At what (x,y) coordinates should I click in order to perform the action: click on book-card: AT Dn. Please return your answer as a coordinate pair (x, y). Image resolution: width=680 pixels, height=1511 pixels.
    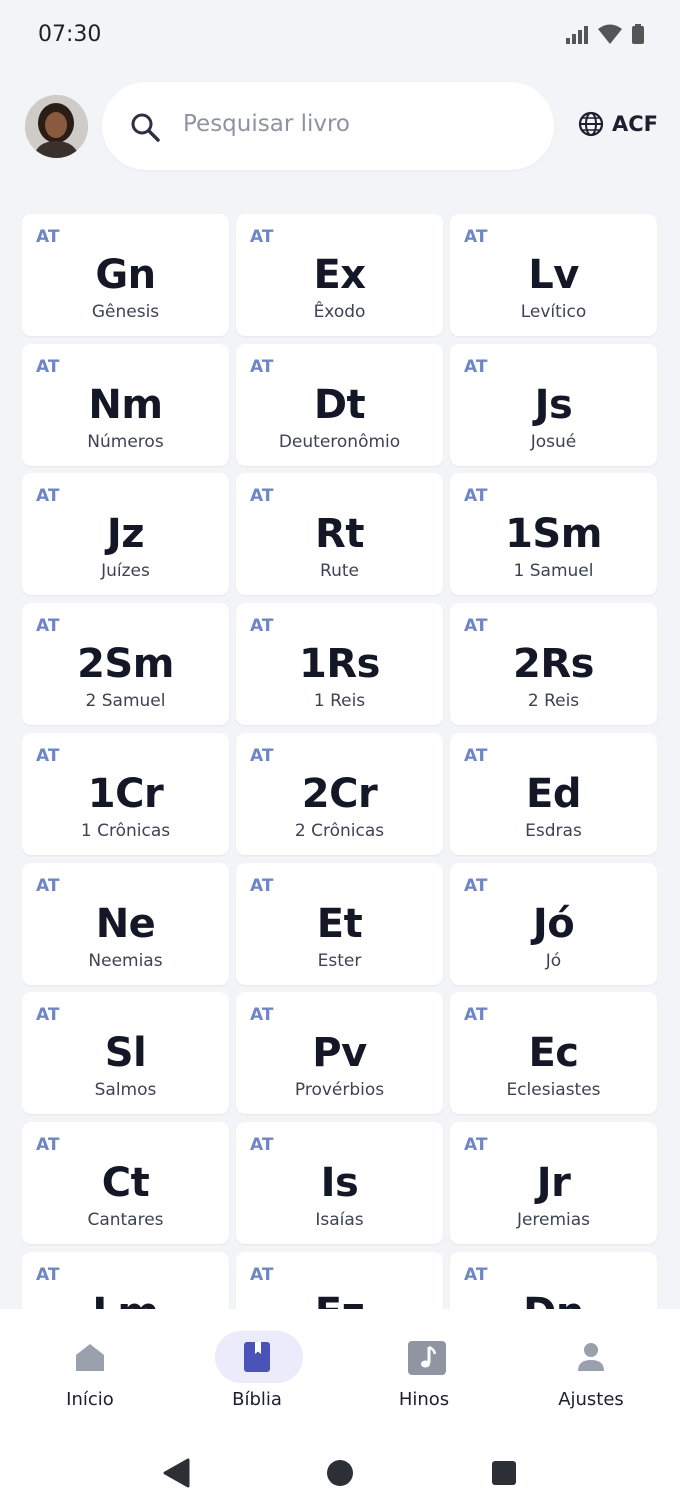
    Looking at the image, I should click on (553, 1280).